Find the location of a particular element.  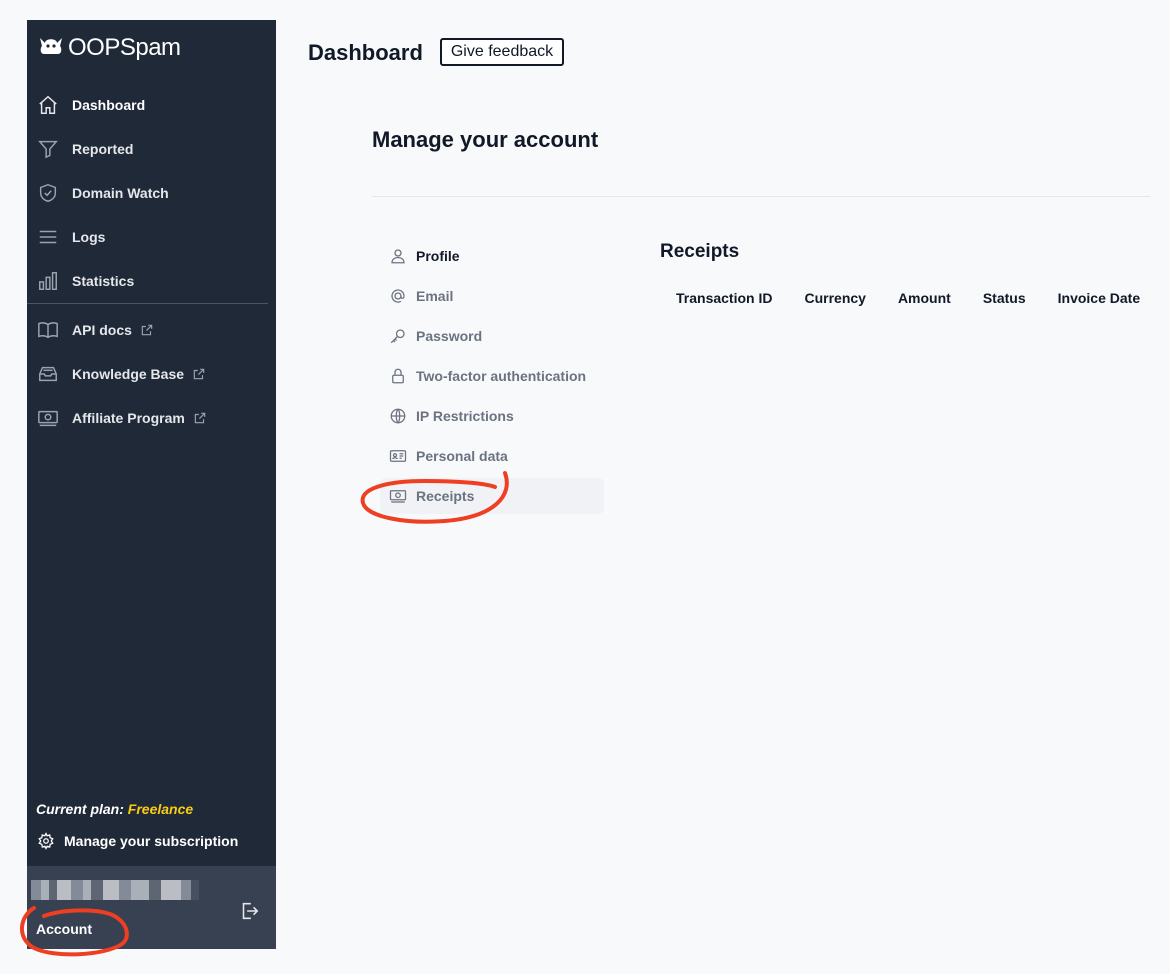

sidebar-link-label: API docs is located at coordinates (102, 330).